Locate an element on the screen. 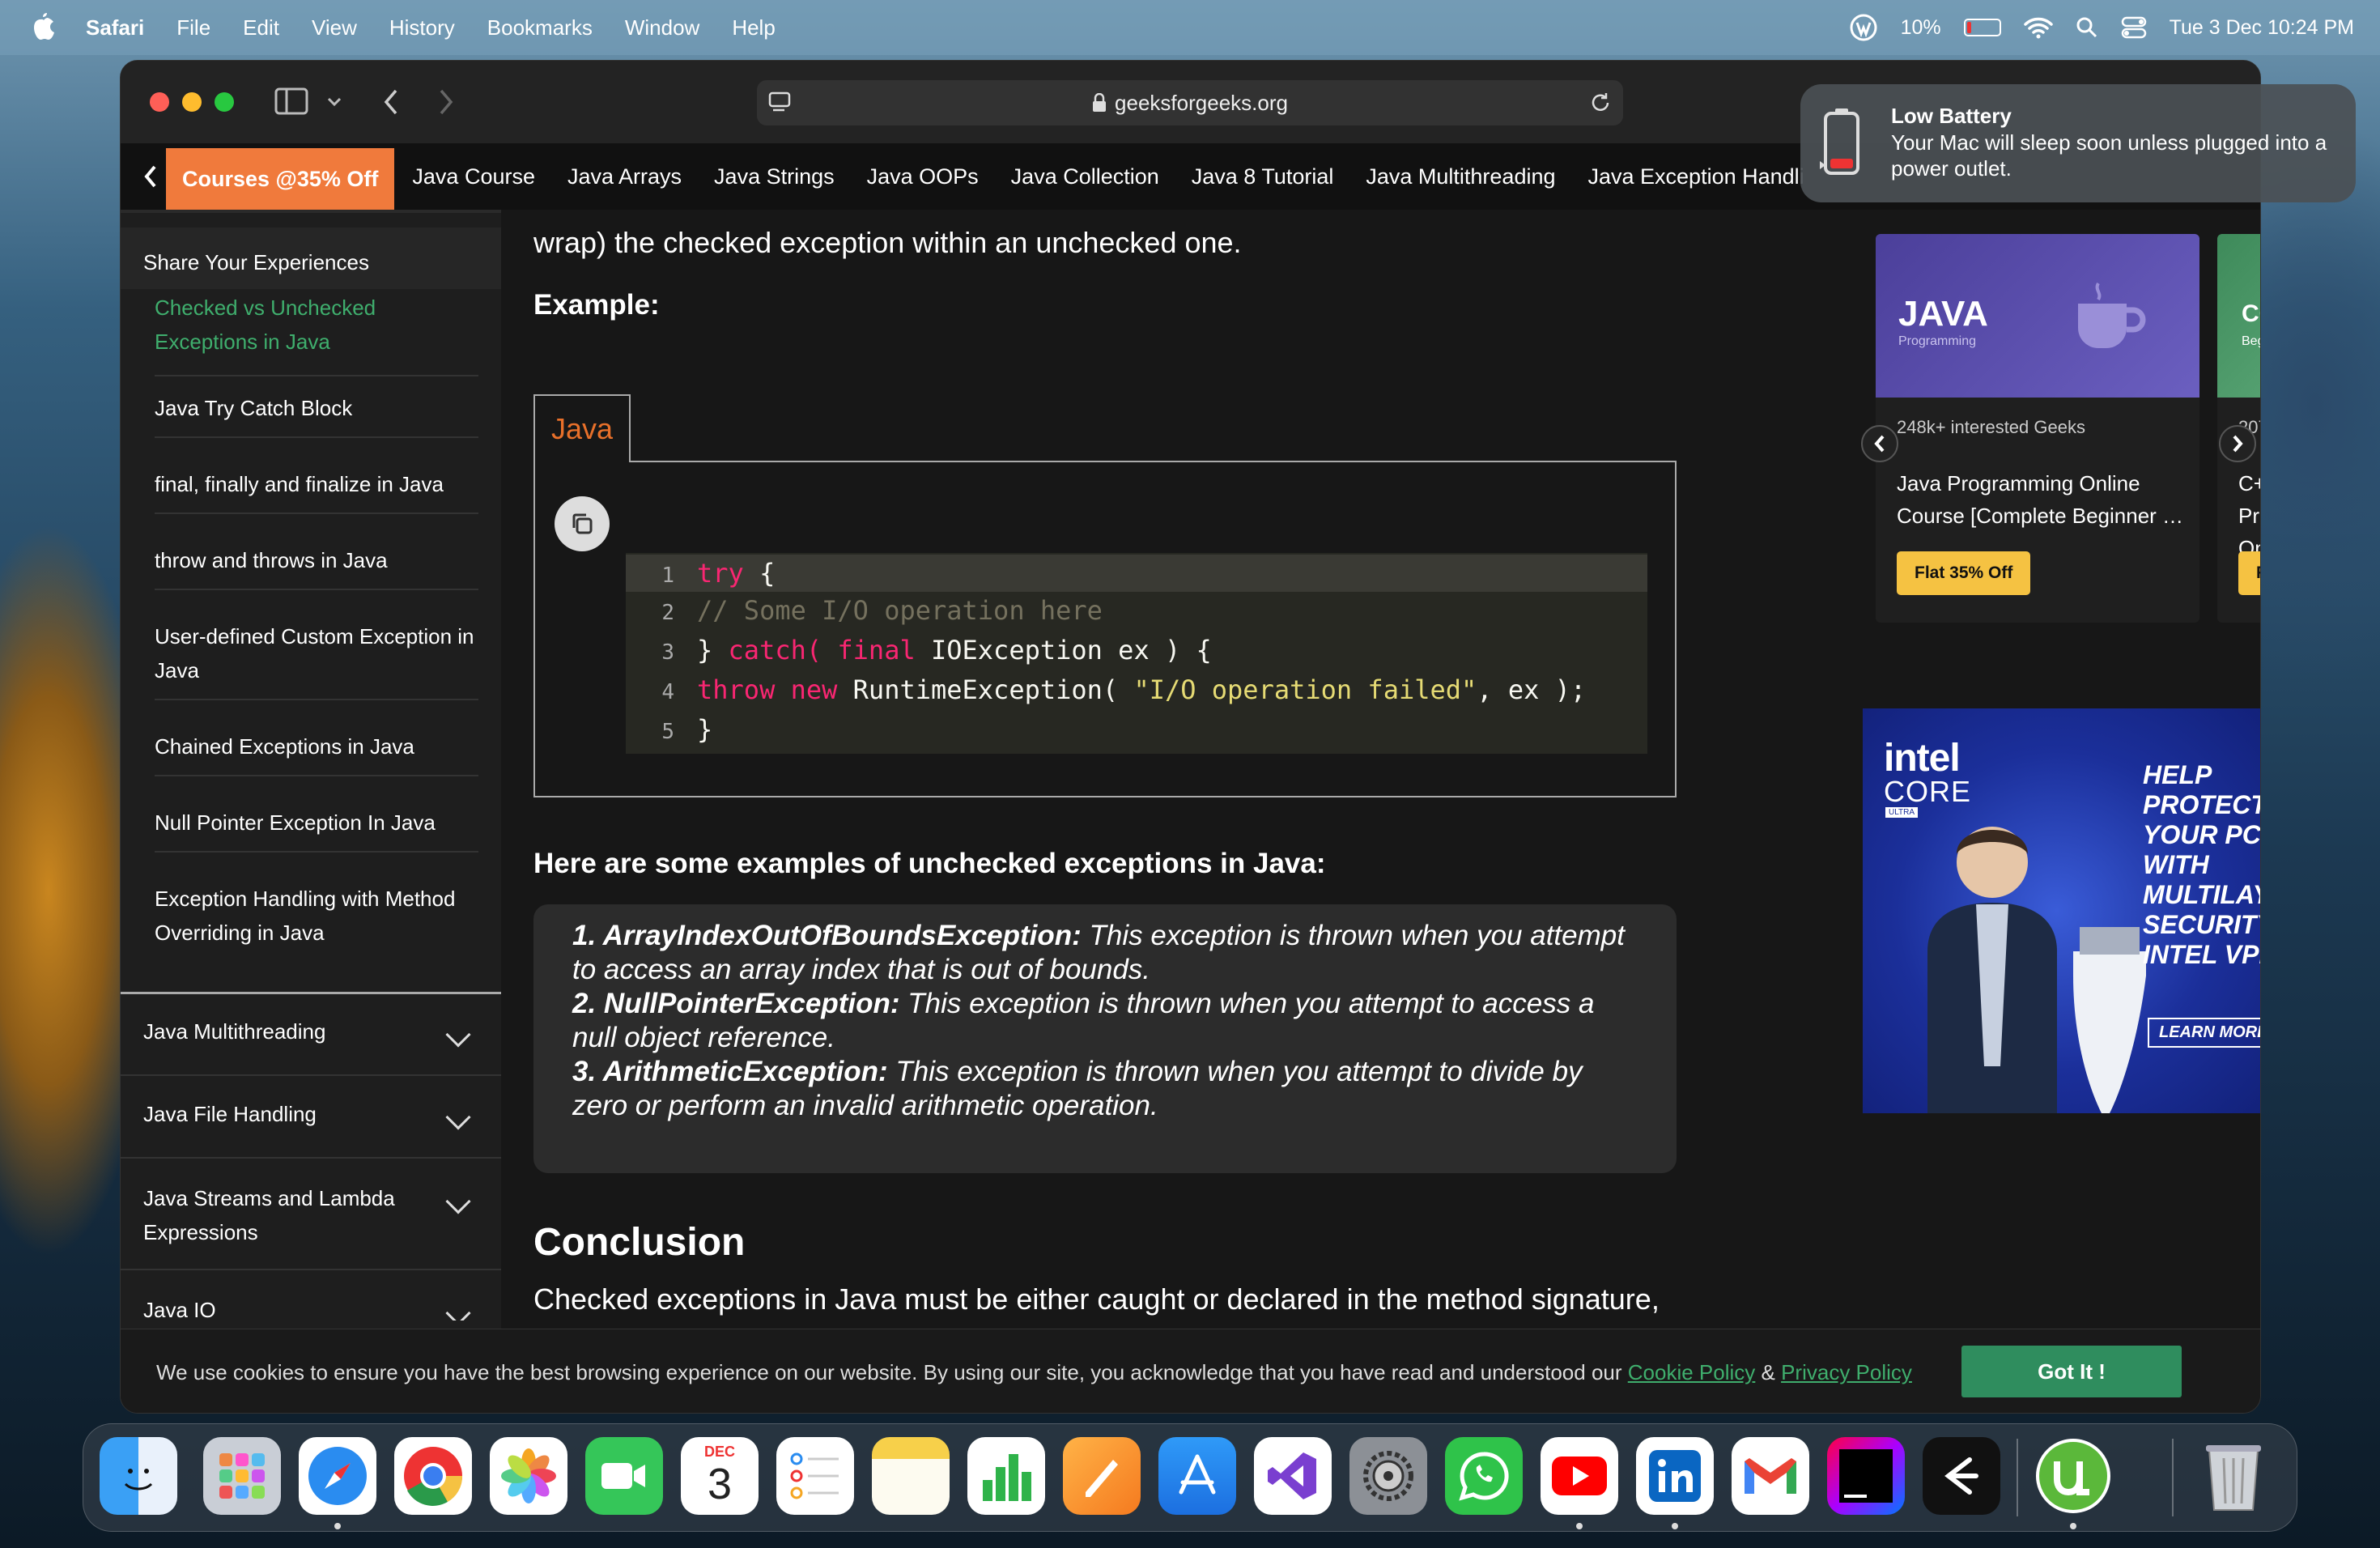  app-store-icon is located at coordinates (1197, 1476).